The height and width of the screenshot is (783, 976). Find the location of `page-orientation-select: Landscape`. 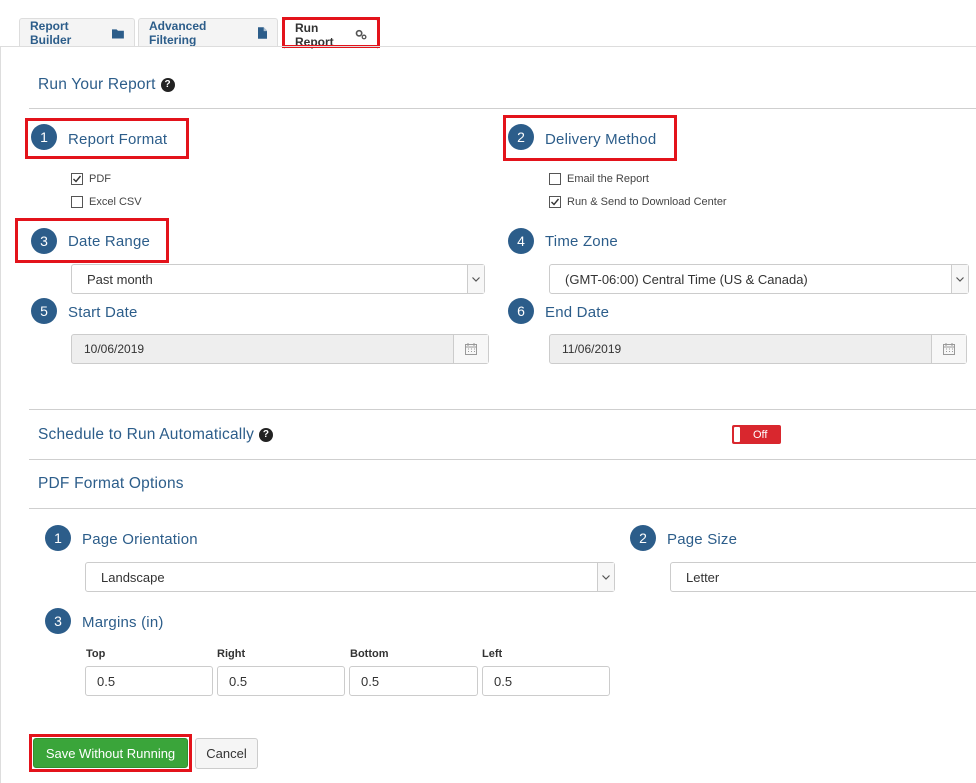

page-orientation-select: Landscape is located at coordinates (350, 577).